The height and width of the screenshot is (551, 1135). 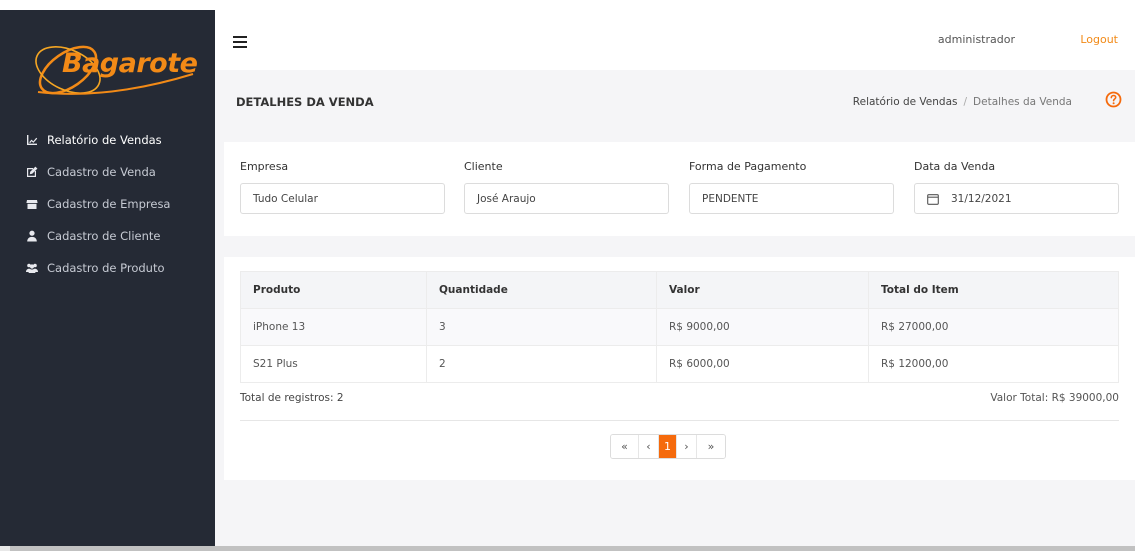 I want to click on col-total-item: Total do Item, so click(x=993, y=290).